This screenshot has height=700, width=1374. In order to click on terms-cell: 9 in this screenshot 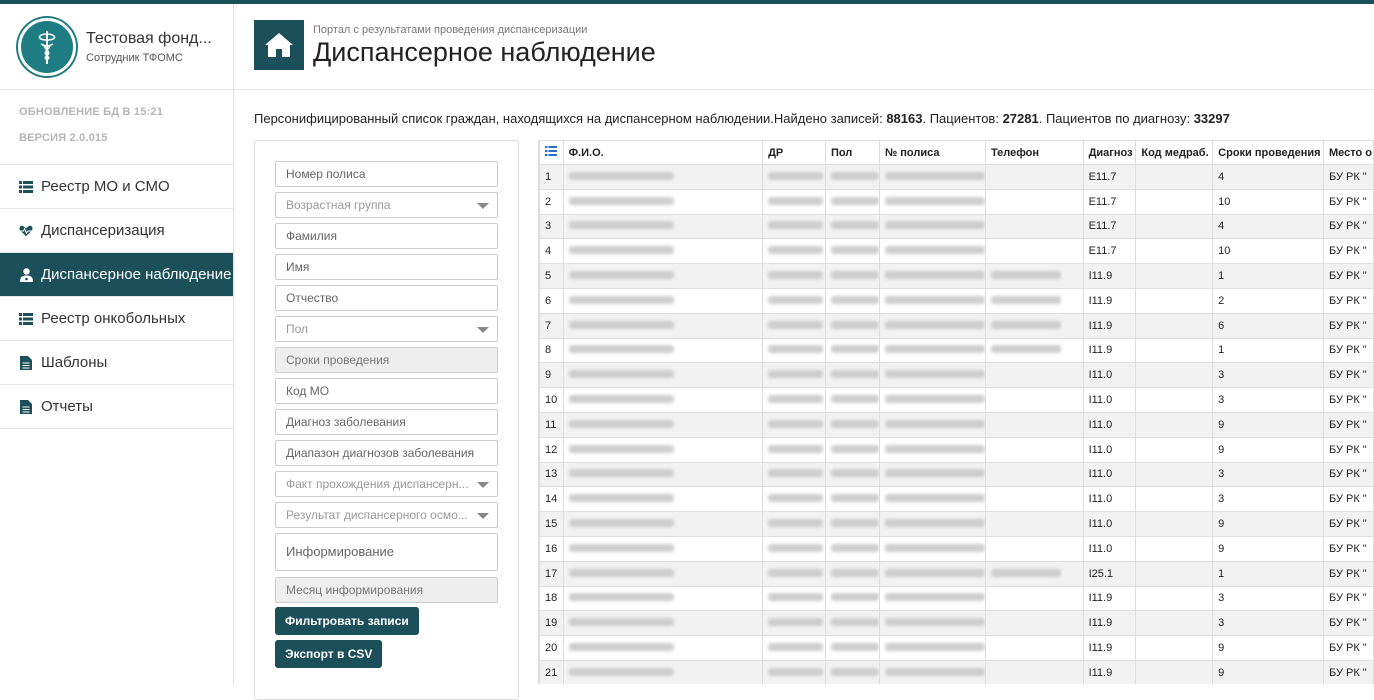, I will do `click(1268, 548)`.